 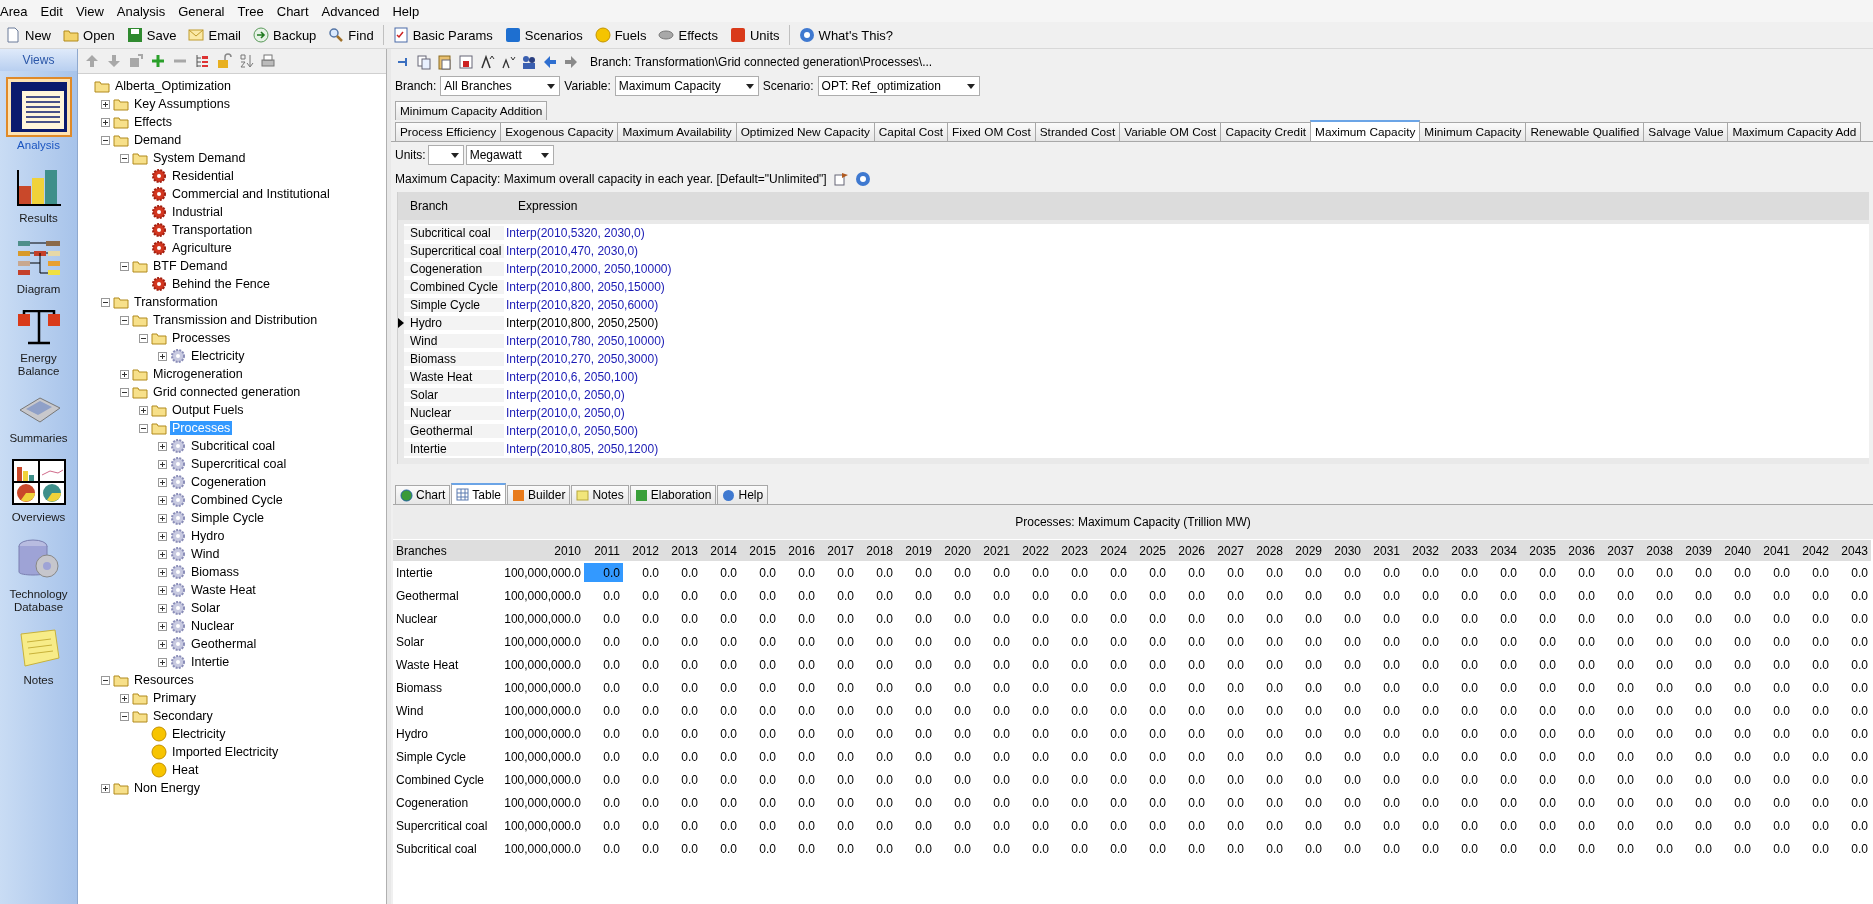 I want to click on tab: Stranded Cost, so click(x=1077, y=131).